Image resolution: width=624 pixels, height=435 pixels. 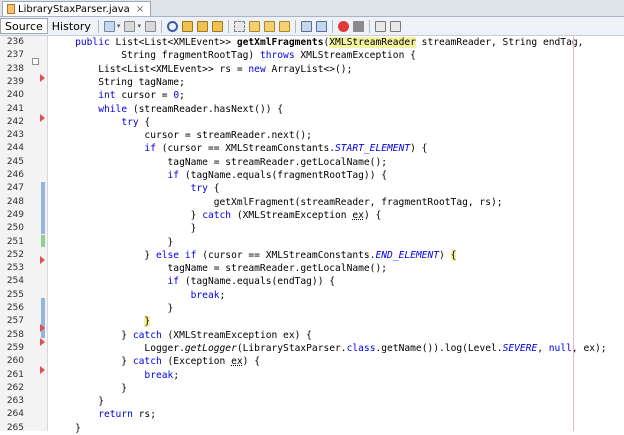 I want to click on code-line: String tagName;, so click(x=118, y=82).